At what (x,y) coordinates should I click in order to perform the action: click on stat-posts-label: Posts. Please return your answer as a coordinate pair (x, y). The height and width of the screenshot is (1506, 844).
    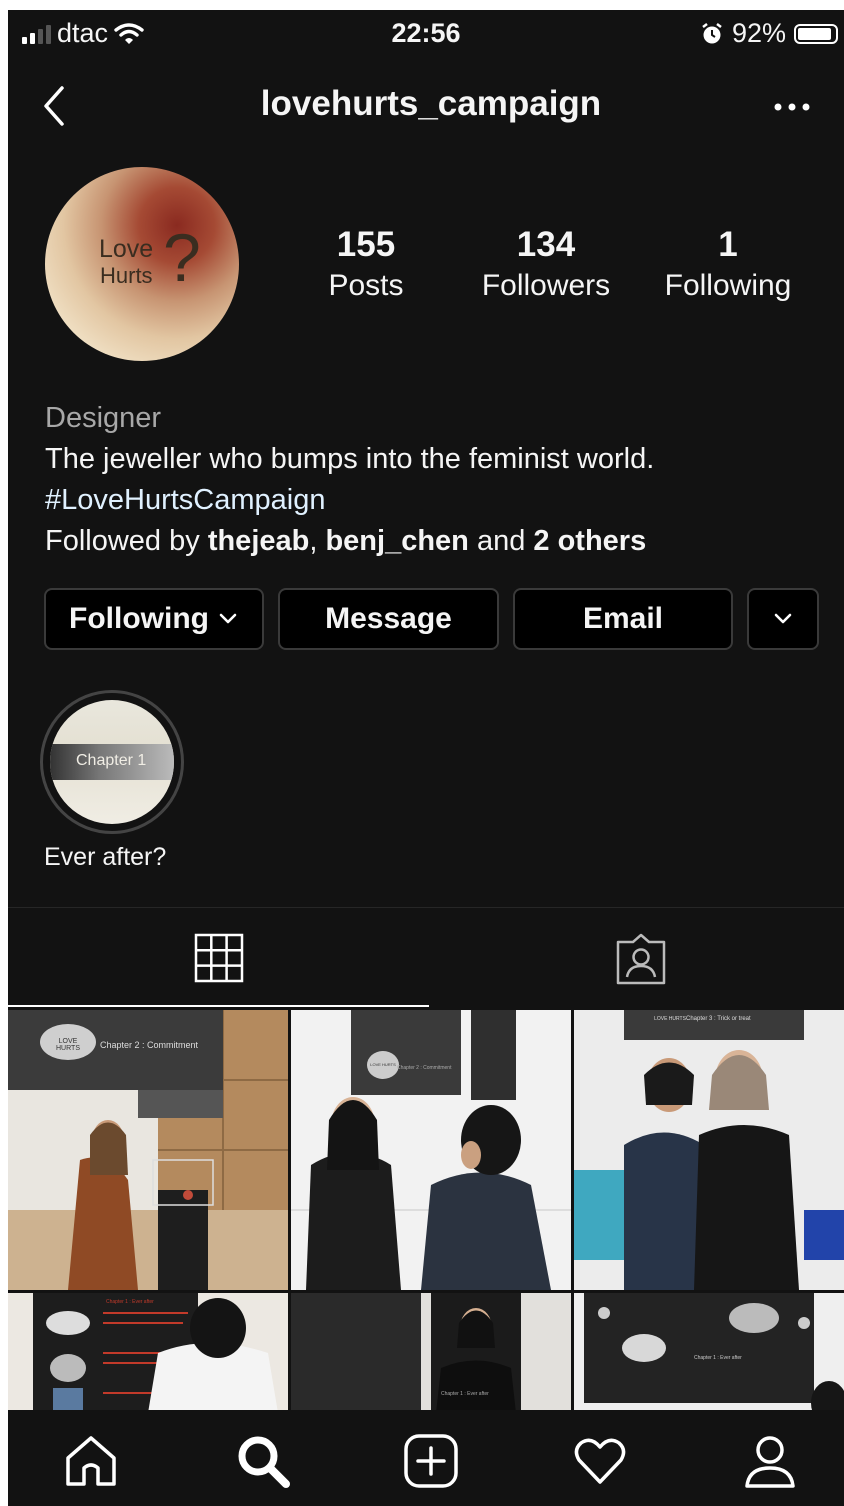
    Looking at the image, I should click on (366, 285).